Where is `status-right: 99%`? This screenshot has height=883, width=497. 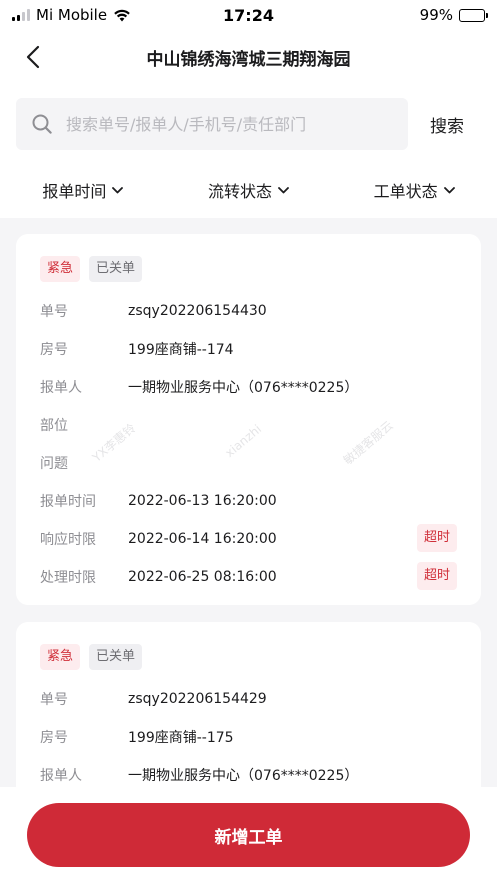
status-right: 99% is located at coordinates (401, 15).